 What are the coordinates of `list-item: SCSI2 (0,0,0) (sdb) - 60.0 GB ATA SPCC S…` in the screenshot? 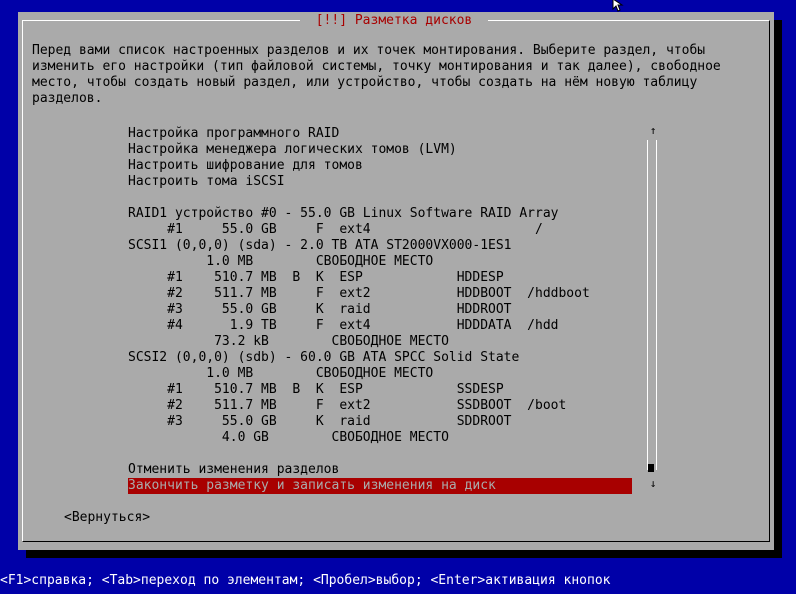 It's located at (380, 358).